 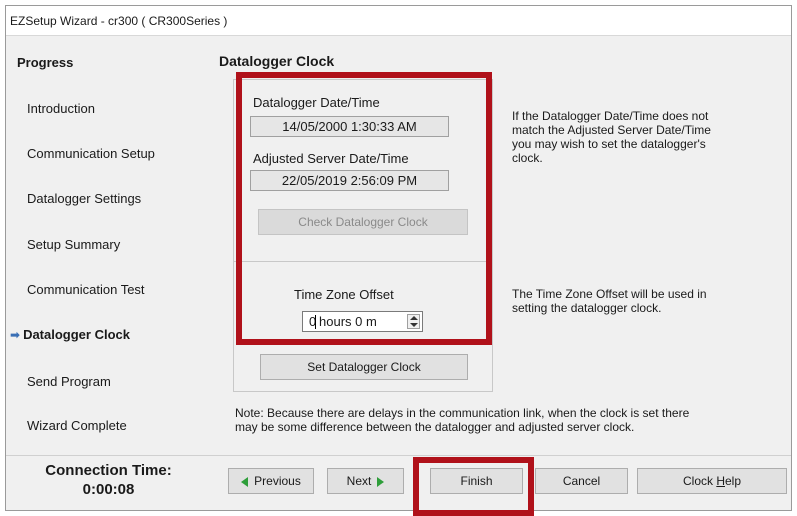 I want to click on sidebar-item-label: Datalogger Settings, so click(x=84, y=198).